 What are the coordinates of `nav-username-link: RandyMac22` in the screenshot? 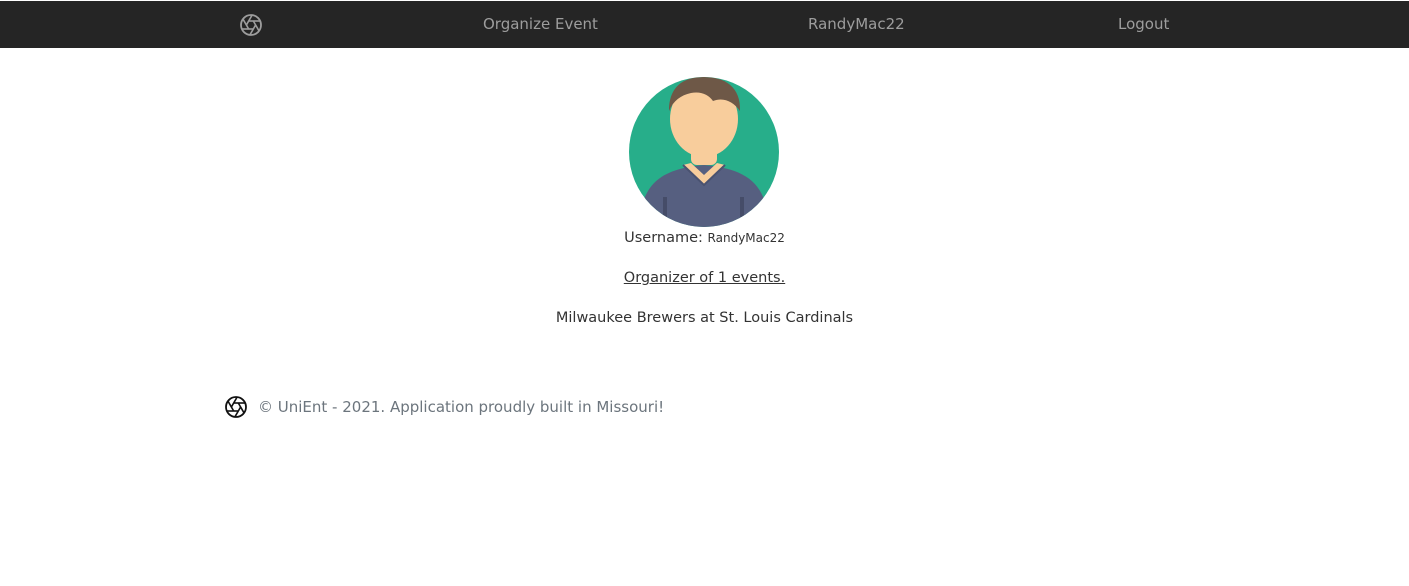 It's located at (856, 24).